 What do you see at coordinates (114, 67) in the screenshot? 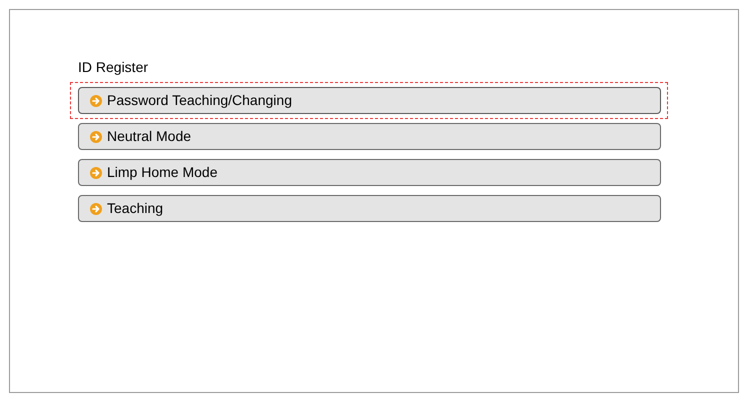
I see `section-title: ID Register` at bounding box center [114, 67].